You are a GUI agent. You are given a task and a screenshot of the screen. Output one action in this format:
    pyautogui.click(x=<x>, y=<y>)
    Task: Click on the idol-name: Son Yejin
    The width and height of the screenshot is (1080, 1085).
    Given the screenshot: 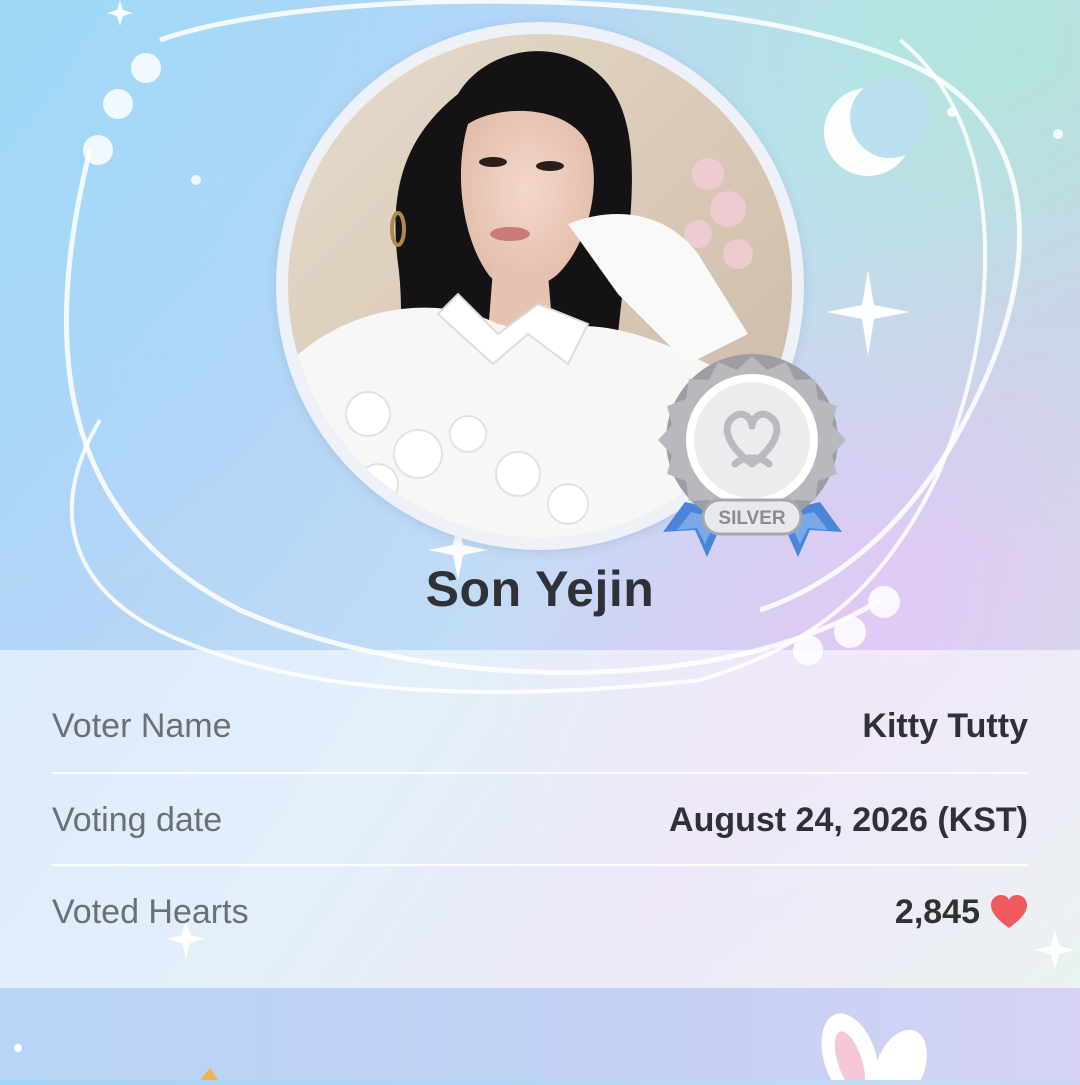 What is the action you would take?
    pyautogui.click(x=540, y=589)
    